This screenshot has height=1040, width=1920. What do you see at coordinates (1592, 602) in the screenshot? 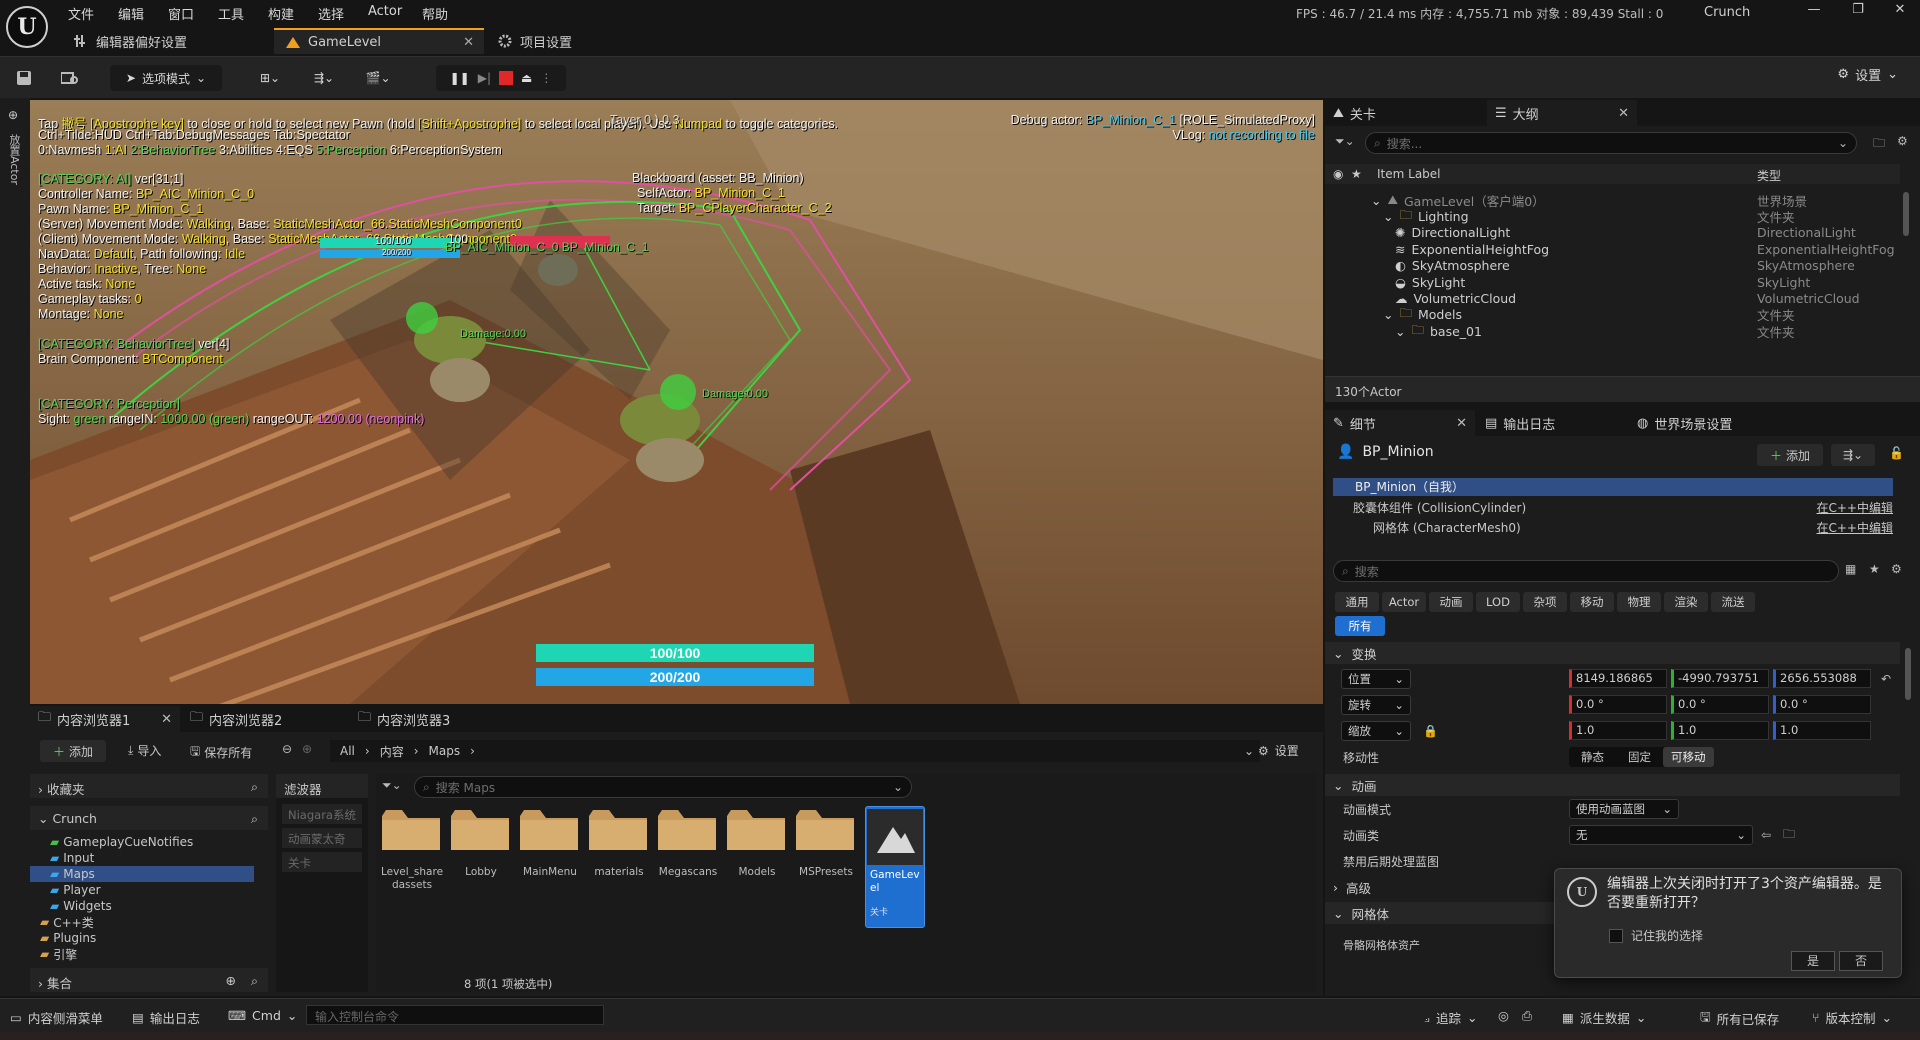
I see `category-filter-button: 移动` at bounding box center [1592, 602].